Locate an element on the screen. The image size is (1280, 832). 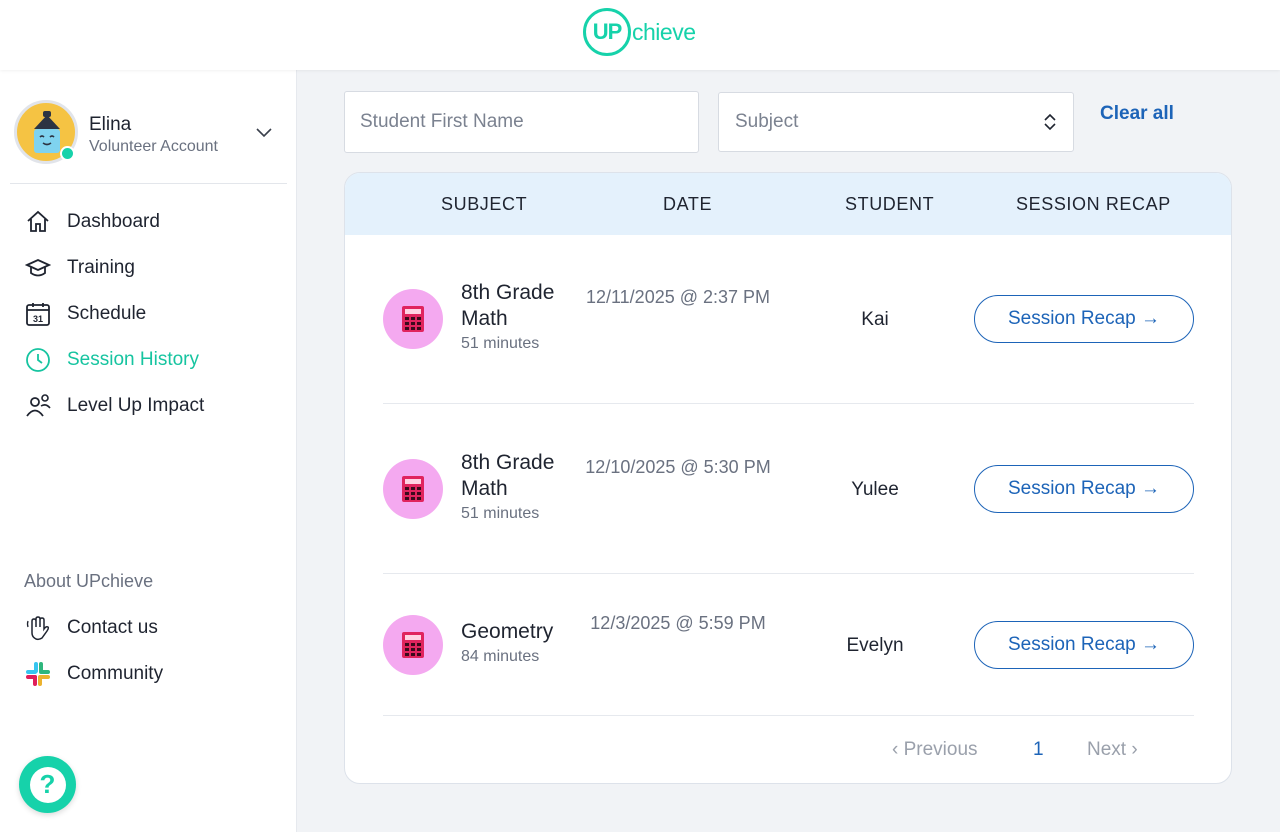
profile-role: Volunteer Account is located at coordinates (153, 146).